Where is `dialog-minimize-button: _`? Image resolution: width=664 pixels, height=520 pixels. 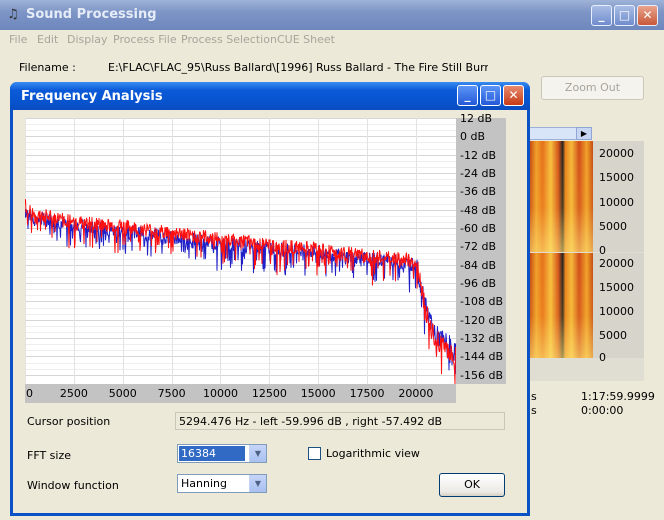
dialog-minimize-button: _ is located at coordinates (467, 95).